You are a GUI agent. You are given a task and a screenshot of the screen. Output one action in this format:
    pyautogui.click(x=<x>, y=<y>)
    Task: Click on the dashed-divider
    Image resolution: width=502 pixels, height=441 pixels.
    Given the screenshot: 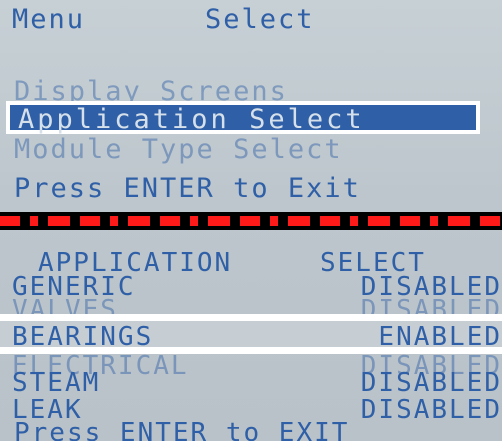 What is the action you would take?
    pyautogui.click(x=251, y=221)
    